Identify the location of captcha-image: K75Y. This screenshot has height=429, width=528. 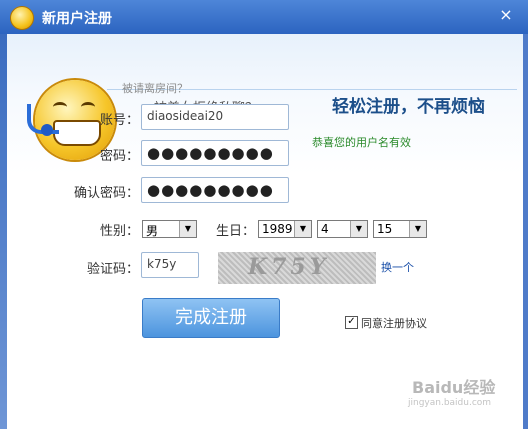
(297, 268).